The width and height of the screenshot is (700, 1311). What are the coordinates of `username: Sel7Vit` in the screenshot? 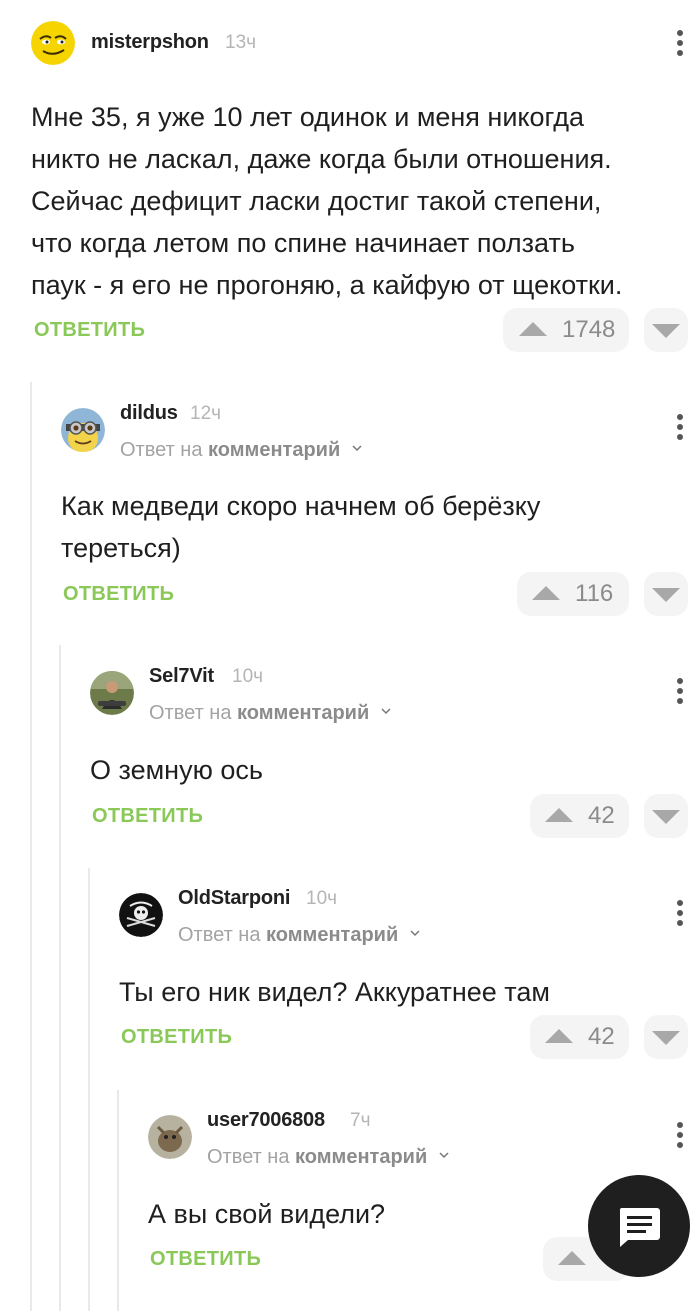 It's located at (181, 676).